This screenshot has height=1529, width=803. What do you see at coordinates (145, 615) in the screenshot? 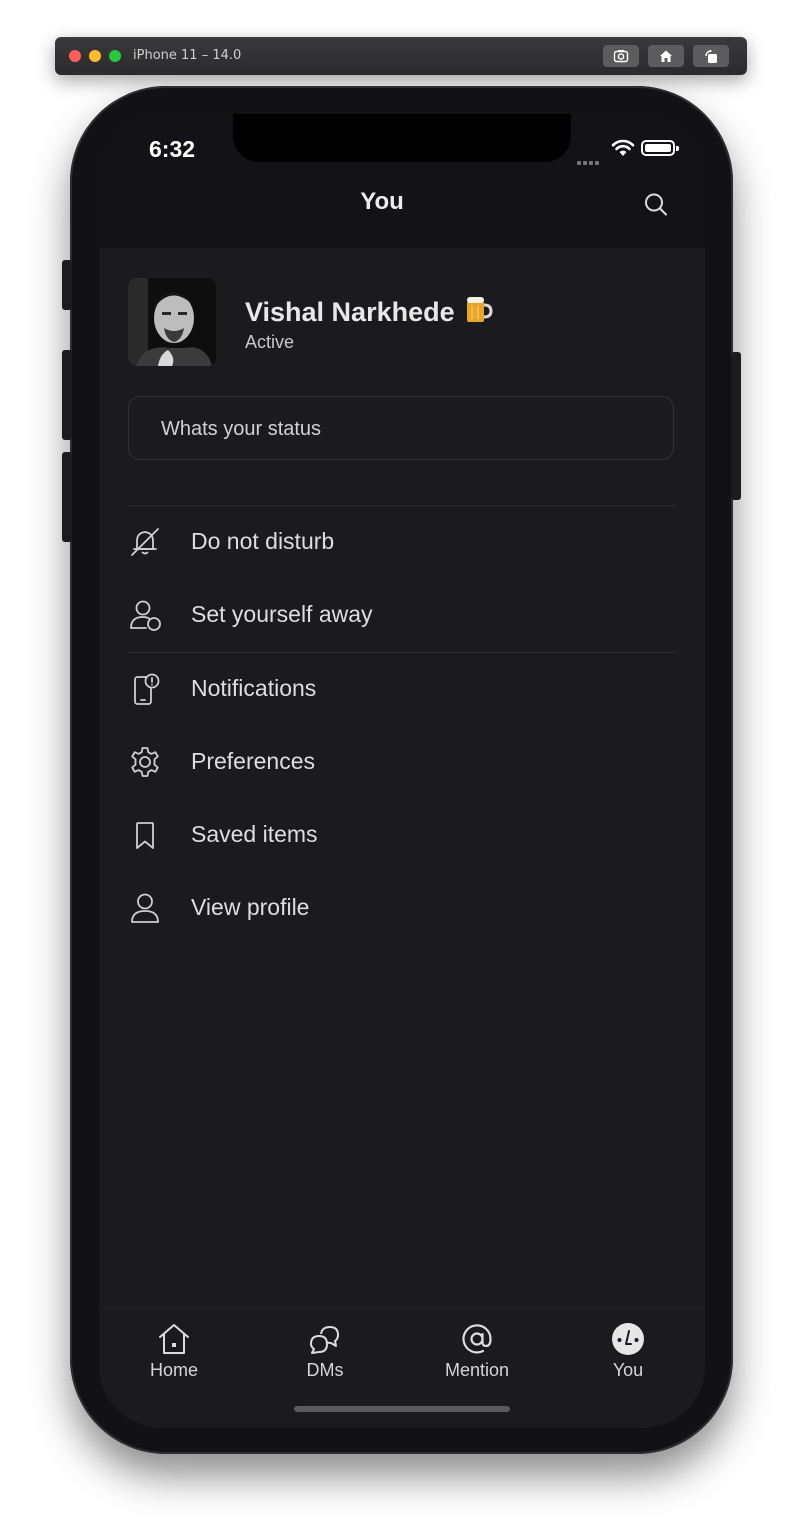
I see `user-away-icon` at bounding box center [145, 615].